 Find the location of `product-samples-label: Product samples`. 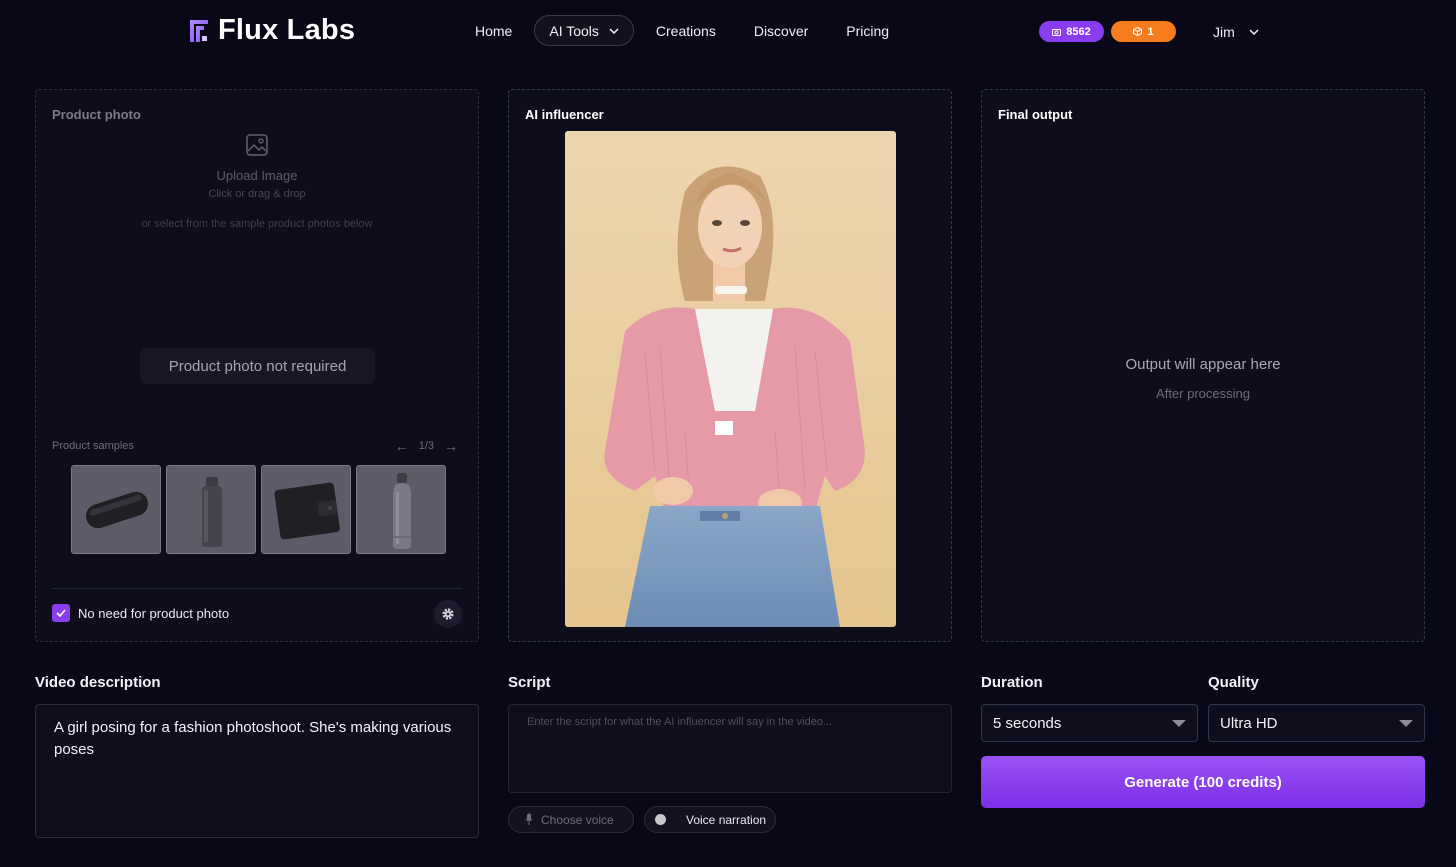

product-samples-label: Product samples is located at coordinates (93, 446).